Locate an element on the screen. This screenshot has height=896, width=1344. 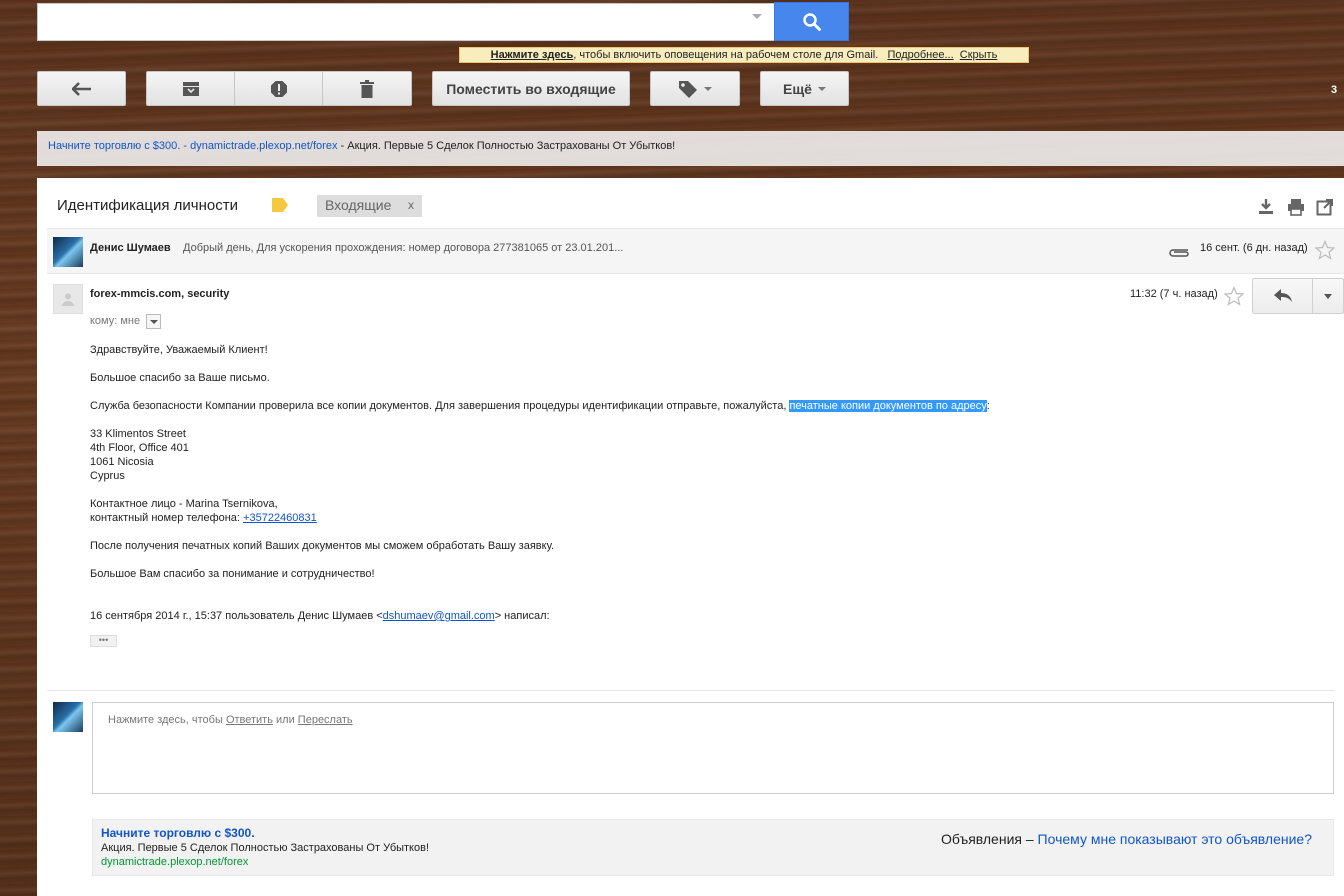
search-button is located at coordinates (811, 21).